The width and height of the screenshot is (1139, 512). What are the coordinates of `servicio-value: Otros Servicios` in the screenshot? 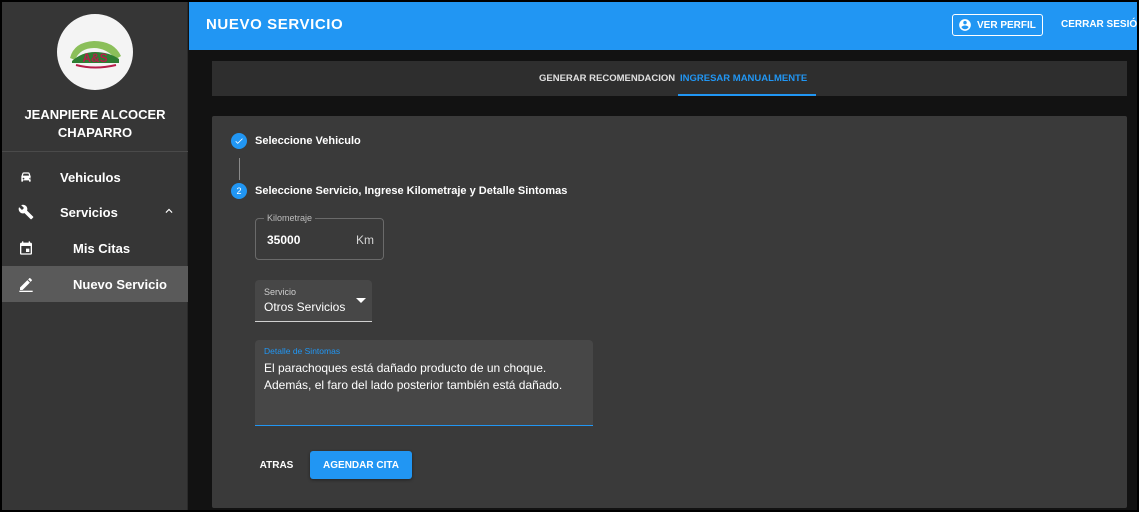 It's located at (305, 307).